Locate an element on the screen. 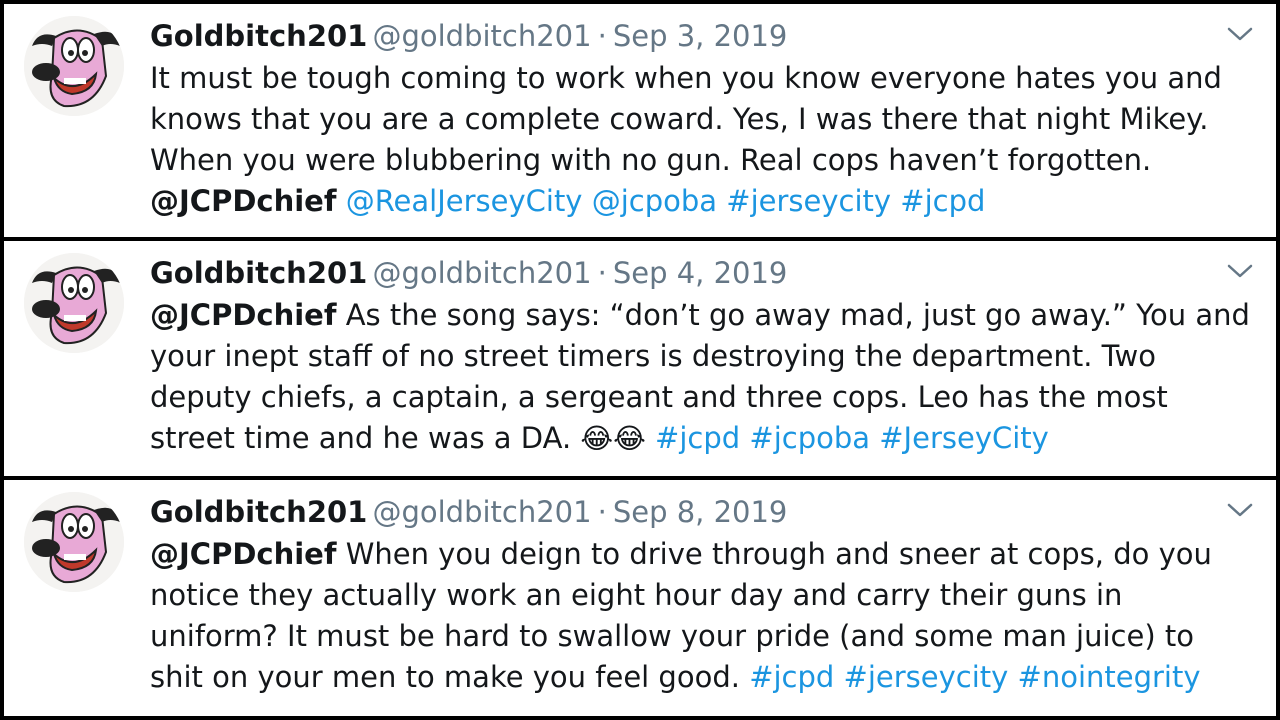  mention-link: @jcpoba is located at coordinates (654, 201).